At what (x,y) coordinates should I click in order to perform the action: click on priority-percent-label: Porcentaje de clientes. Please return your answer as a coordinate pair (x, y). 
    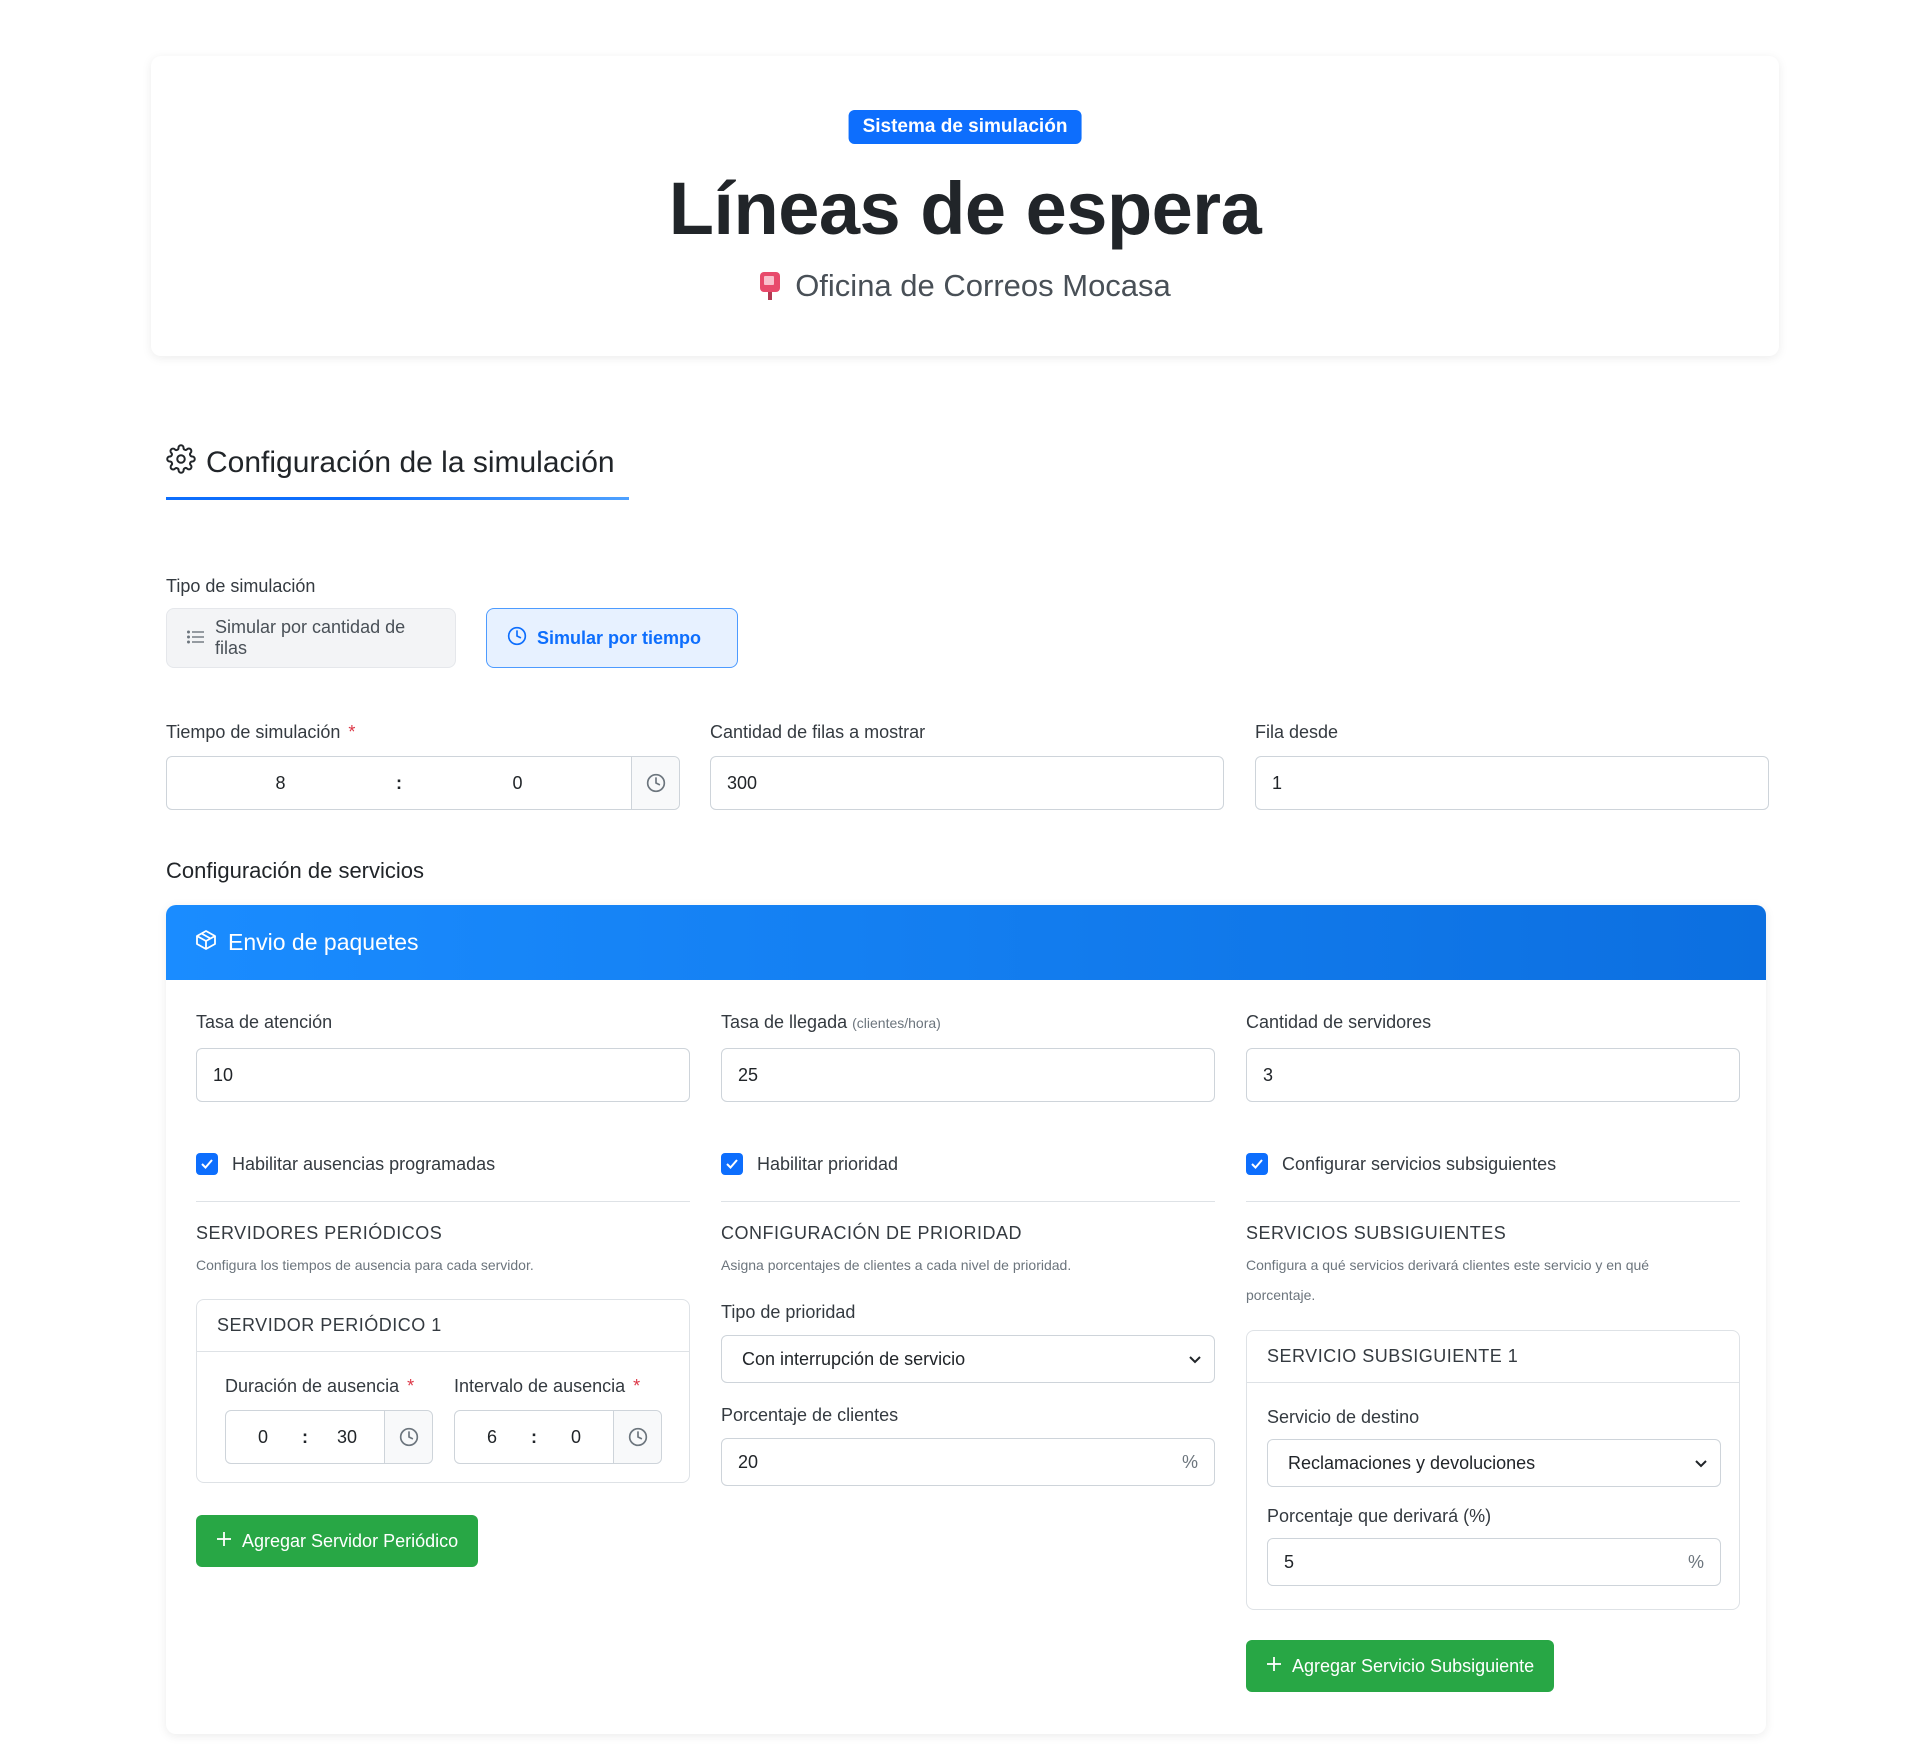
    Looking at the image, I should click on (810, 1415).